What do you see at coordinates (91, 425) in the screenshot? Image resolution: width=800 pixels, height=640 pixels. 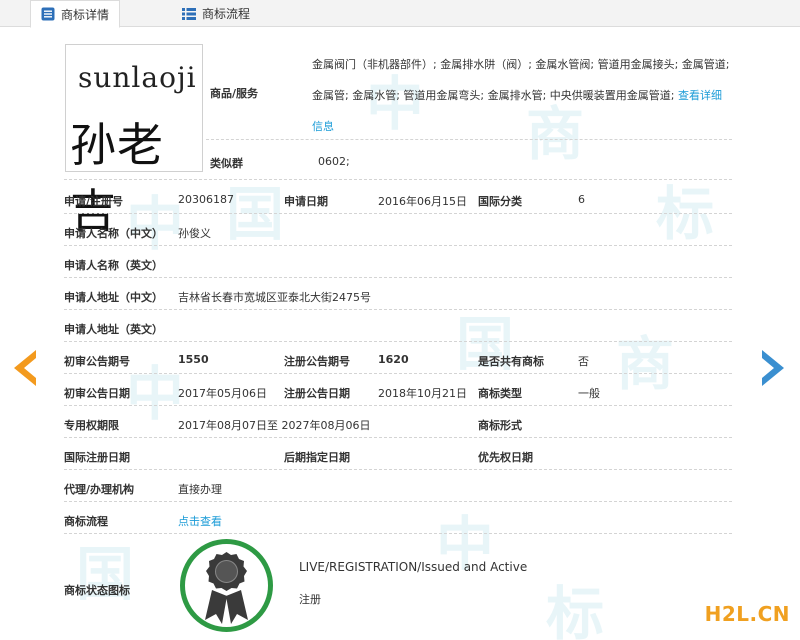 I see `term-label: 专用权期限` at bounding box center [91, 425].